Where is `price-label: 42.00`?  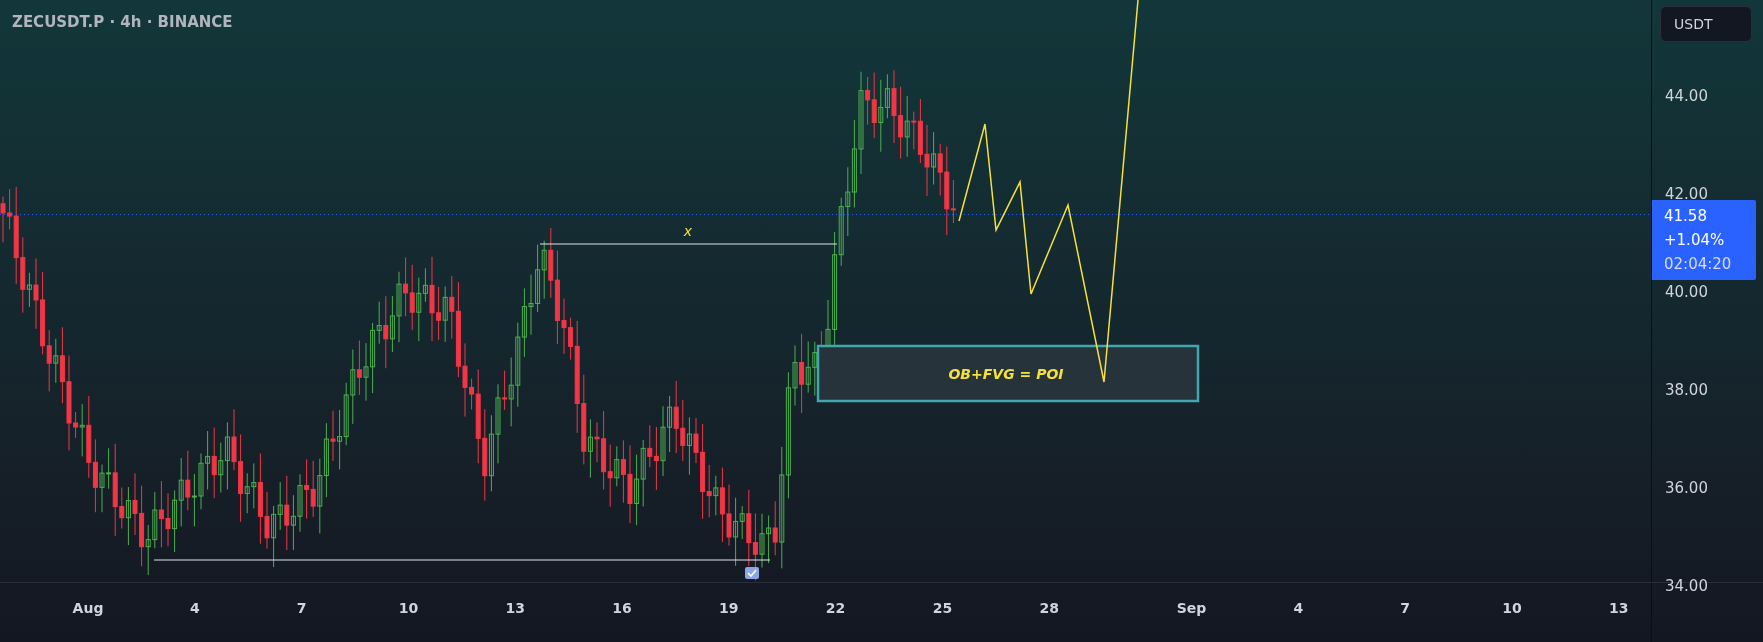
price-label: 42.00 is located at coordinates (1686, 194).